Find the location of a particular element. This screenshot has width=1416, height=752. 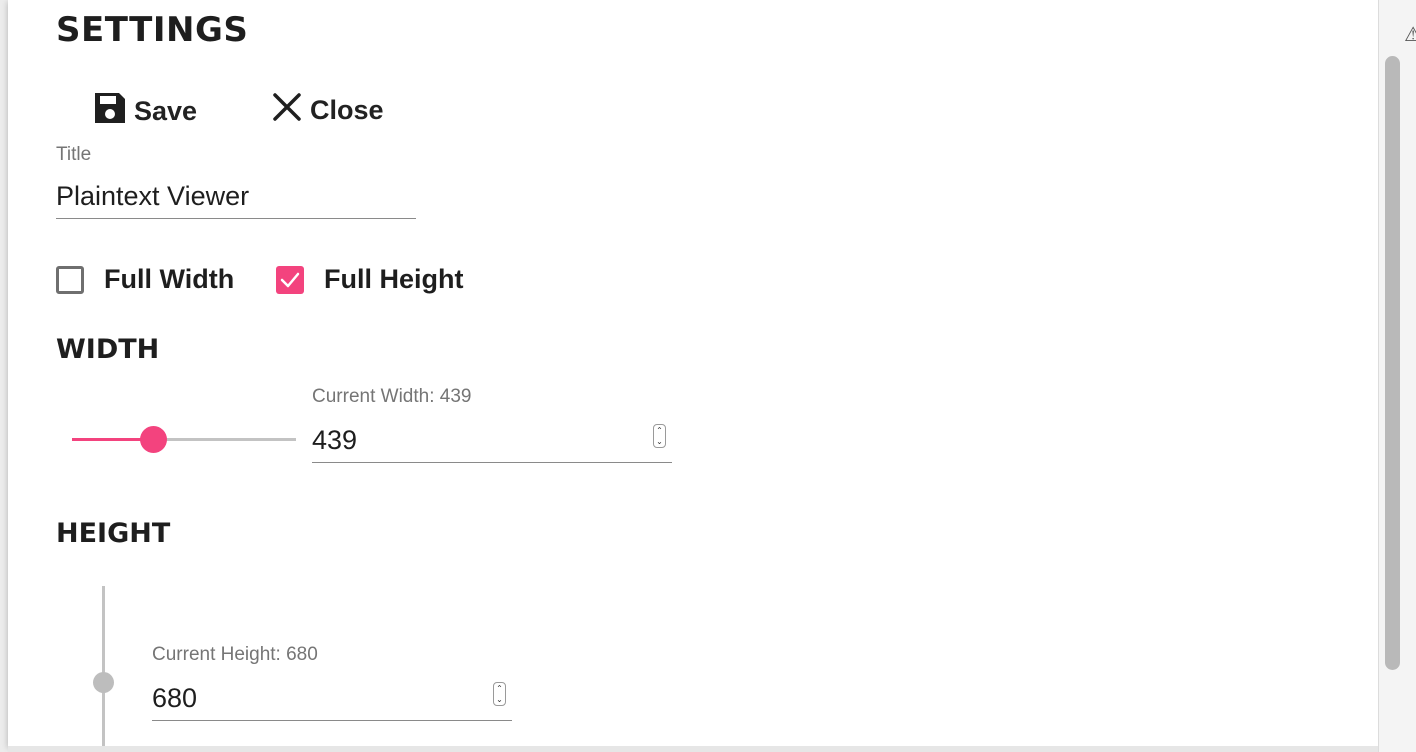

checkmark-icon is located at coordinates (290, 279).